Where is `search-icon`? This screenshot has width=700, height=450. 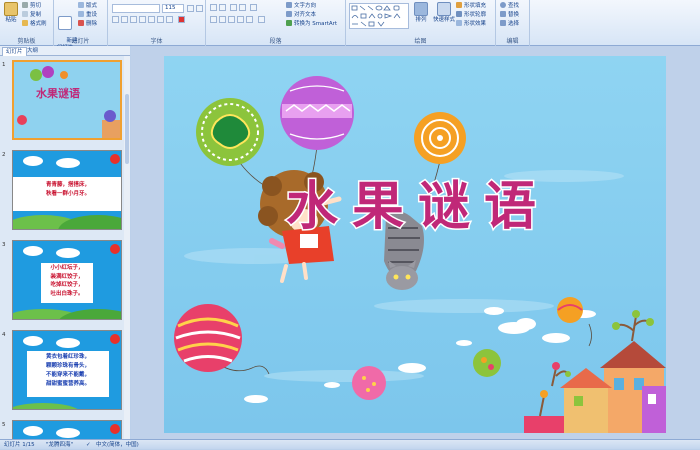
search-icon is located at coordinates (503, 5).